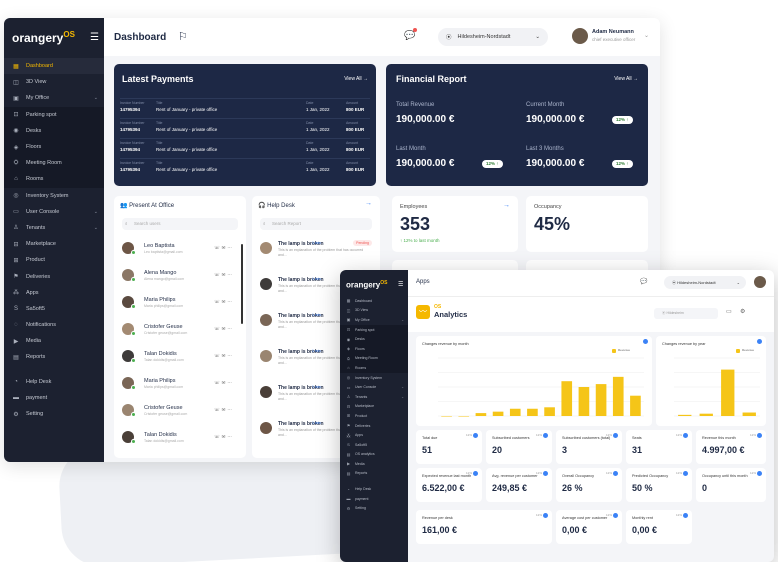 This screenshot has width=778, height=562. I want to click on kpi-card: Revenue this month 12% 4.997,00 €, so click(731, 447).